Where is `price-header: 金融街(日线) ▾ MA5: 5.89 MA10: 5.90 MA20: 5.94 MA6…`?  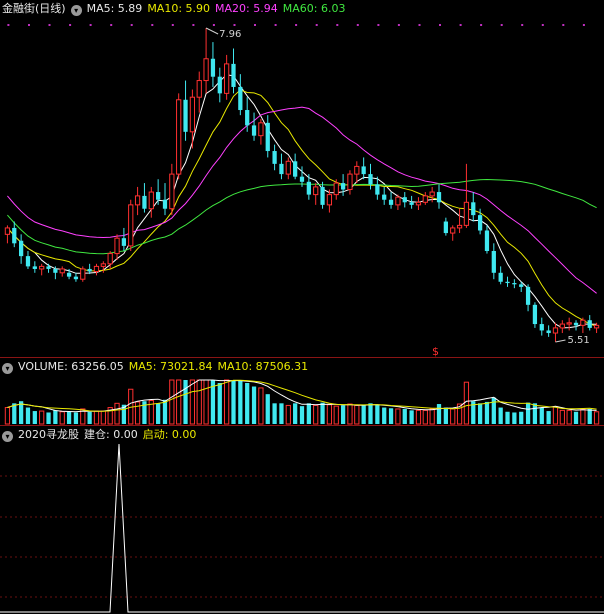 price-header: 金融街(日线) ▾ MA5: 5.89 MA10: 5.90 MA20: 5.94 MA6… is located at coordinates (176, 9).